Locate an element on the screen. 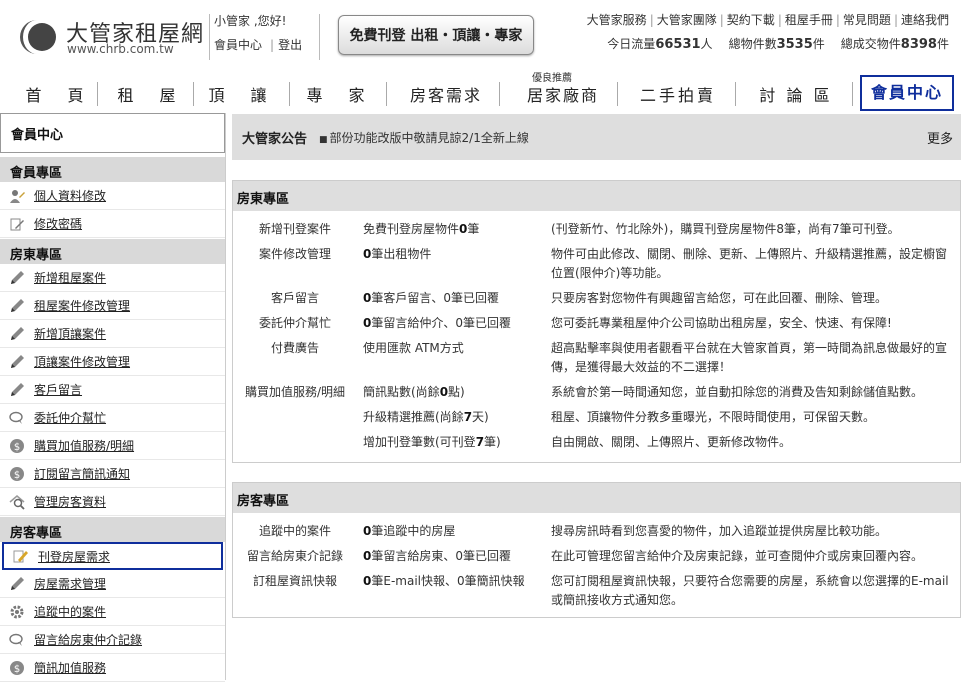  nav-forum: 討 論 區 is located at coordinates (796, 94).